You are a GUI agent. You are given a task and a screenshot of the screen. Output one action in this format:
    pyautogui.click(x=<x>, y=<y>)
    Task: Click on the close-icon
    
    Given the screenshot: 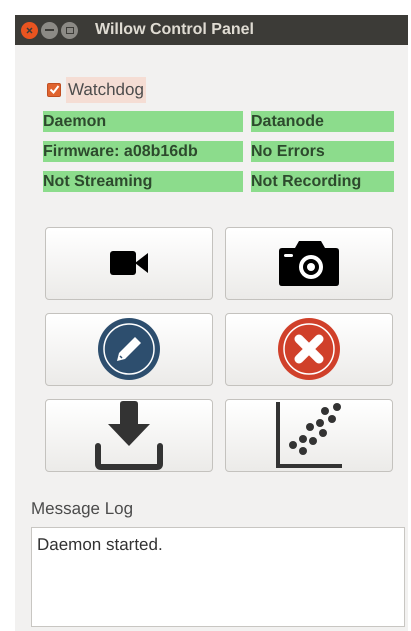 What is the action you would take?
    pyautogui.click(x=29, y=30)
    